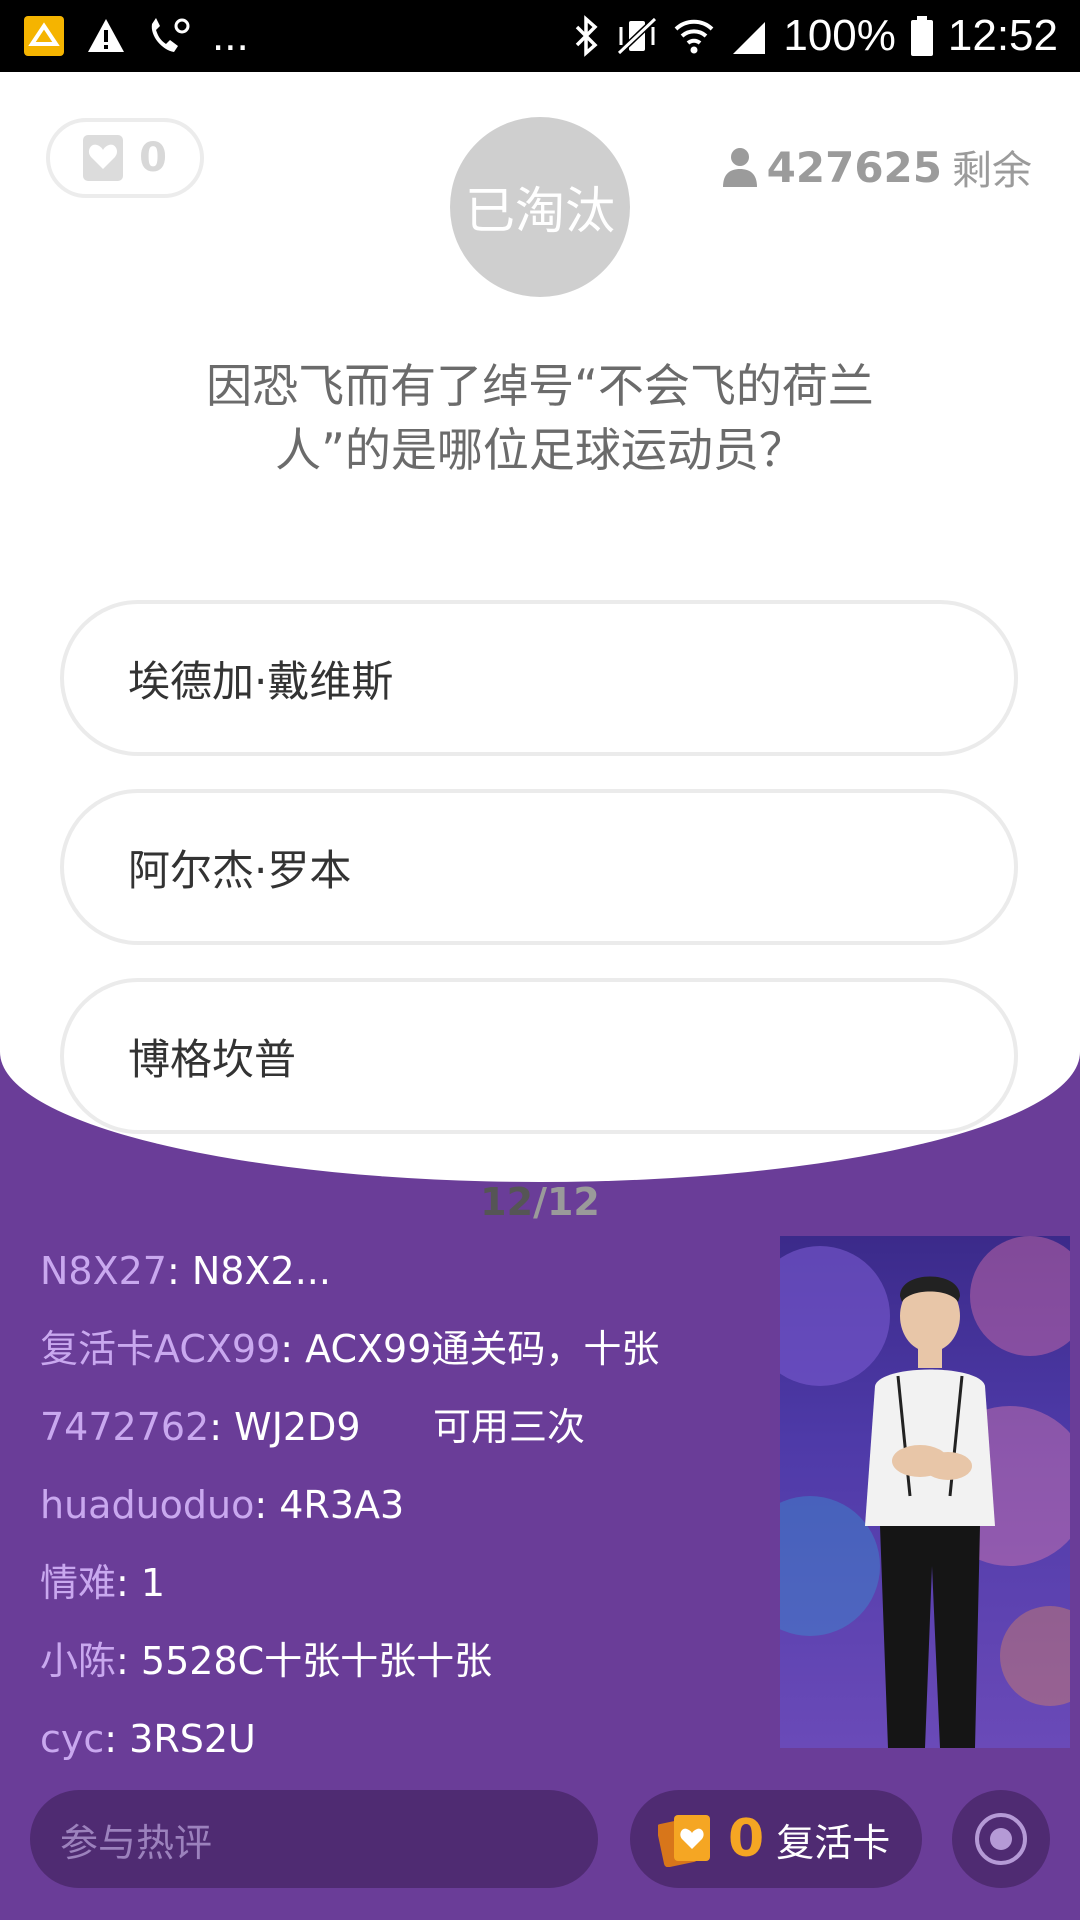 The width and height of the screenshot is (1080, 1920). I want to click on revive-count: 0, so click(746, 1839).